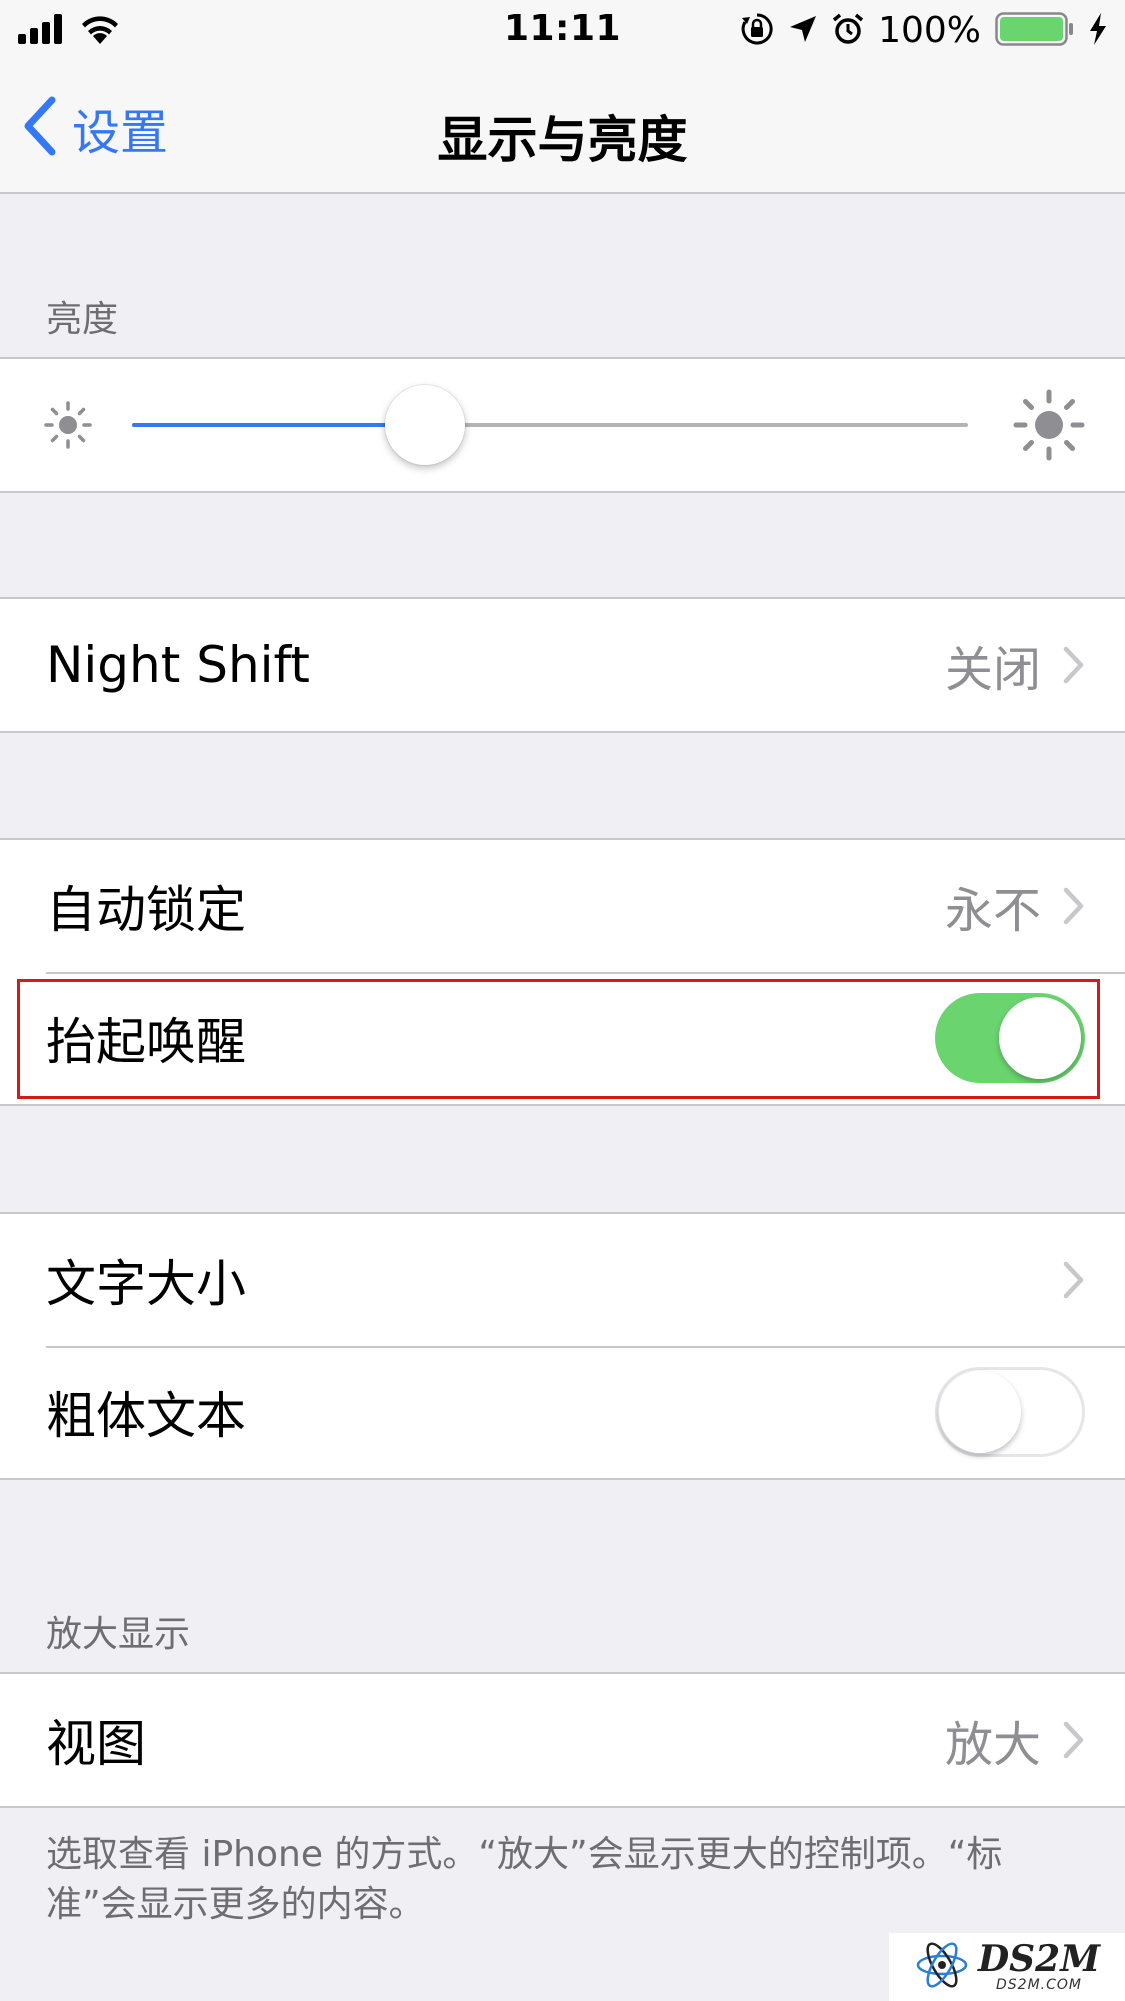  Describe the element at coordinates (146, 910) in the screenshot. I see `auto-lock-label: 自动锁定` at that location.